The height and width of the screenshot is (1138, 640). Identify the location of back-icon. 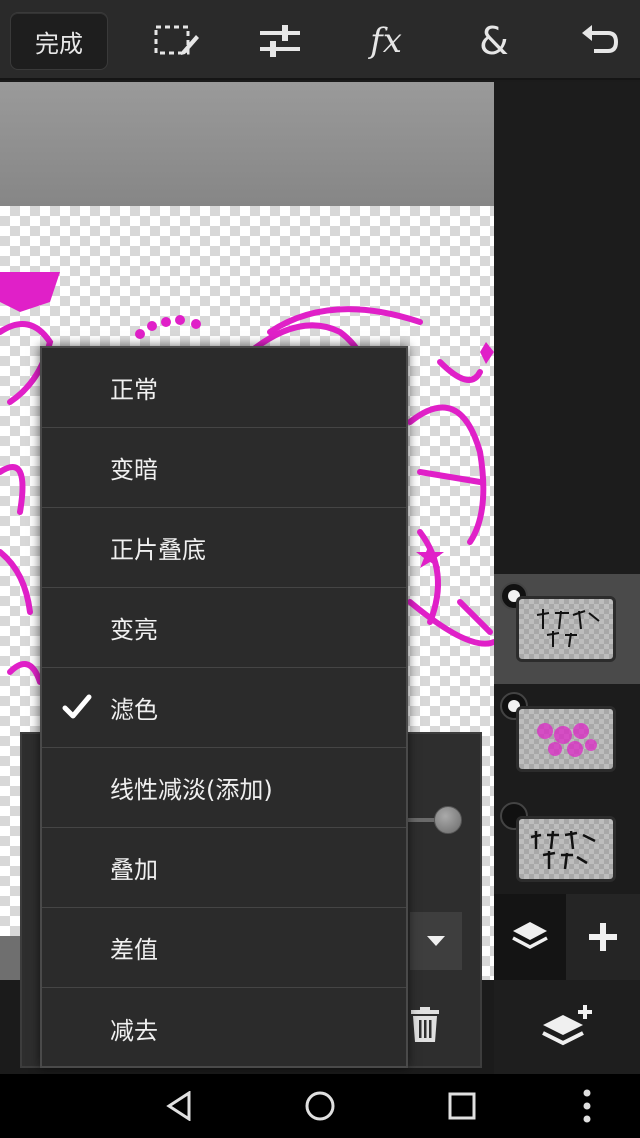
(179, 1106).